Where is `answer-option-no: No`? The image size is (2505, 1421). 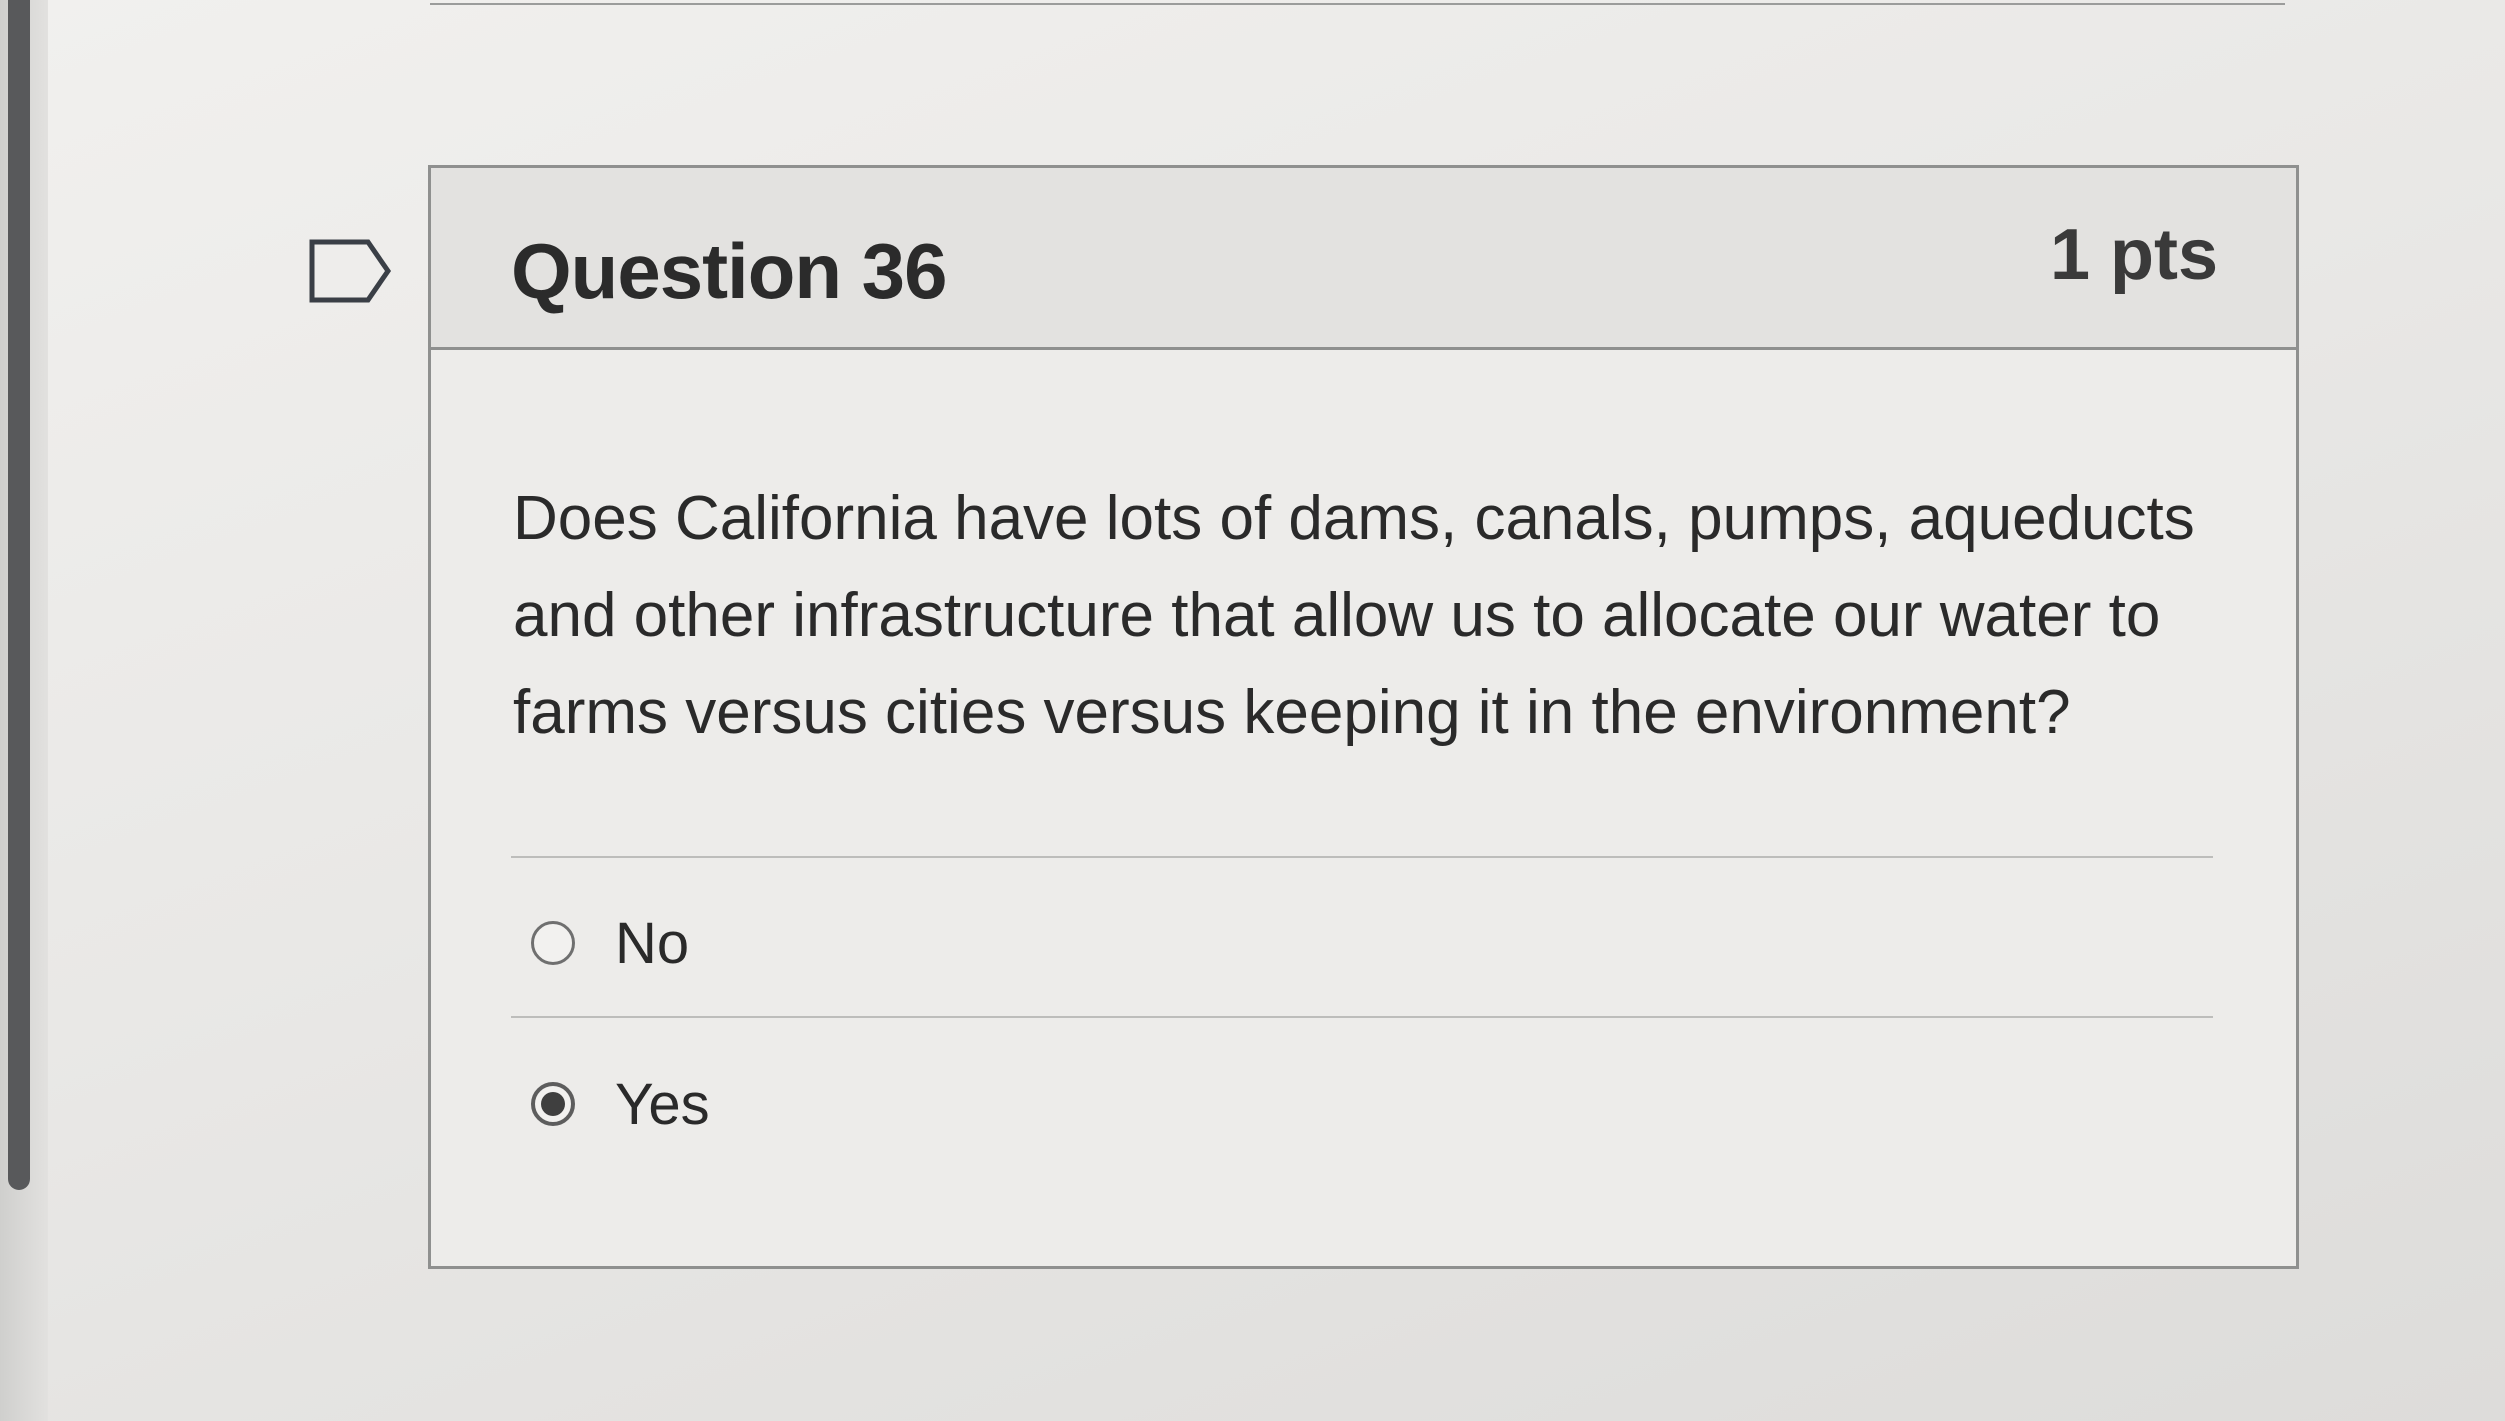 answer-option-no: No is located at coordinates (610, 943).